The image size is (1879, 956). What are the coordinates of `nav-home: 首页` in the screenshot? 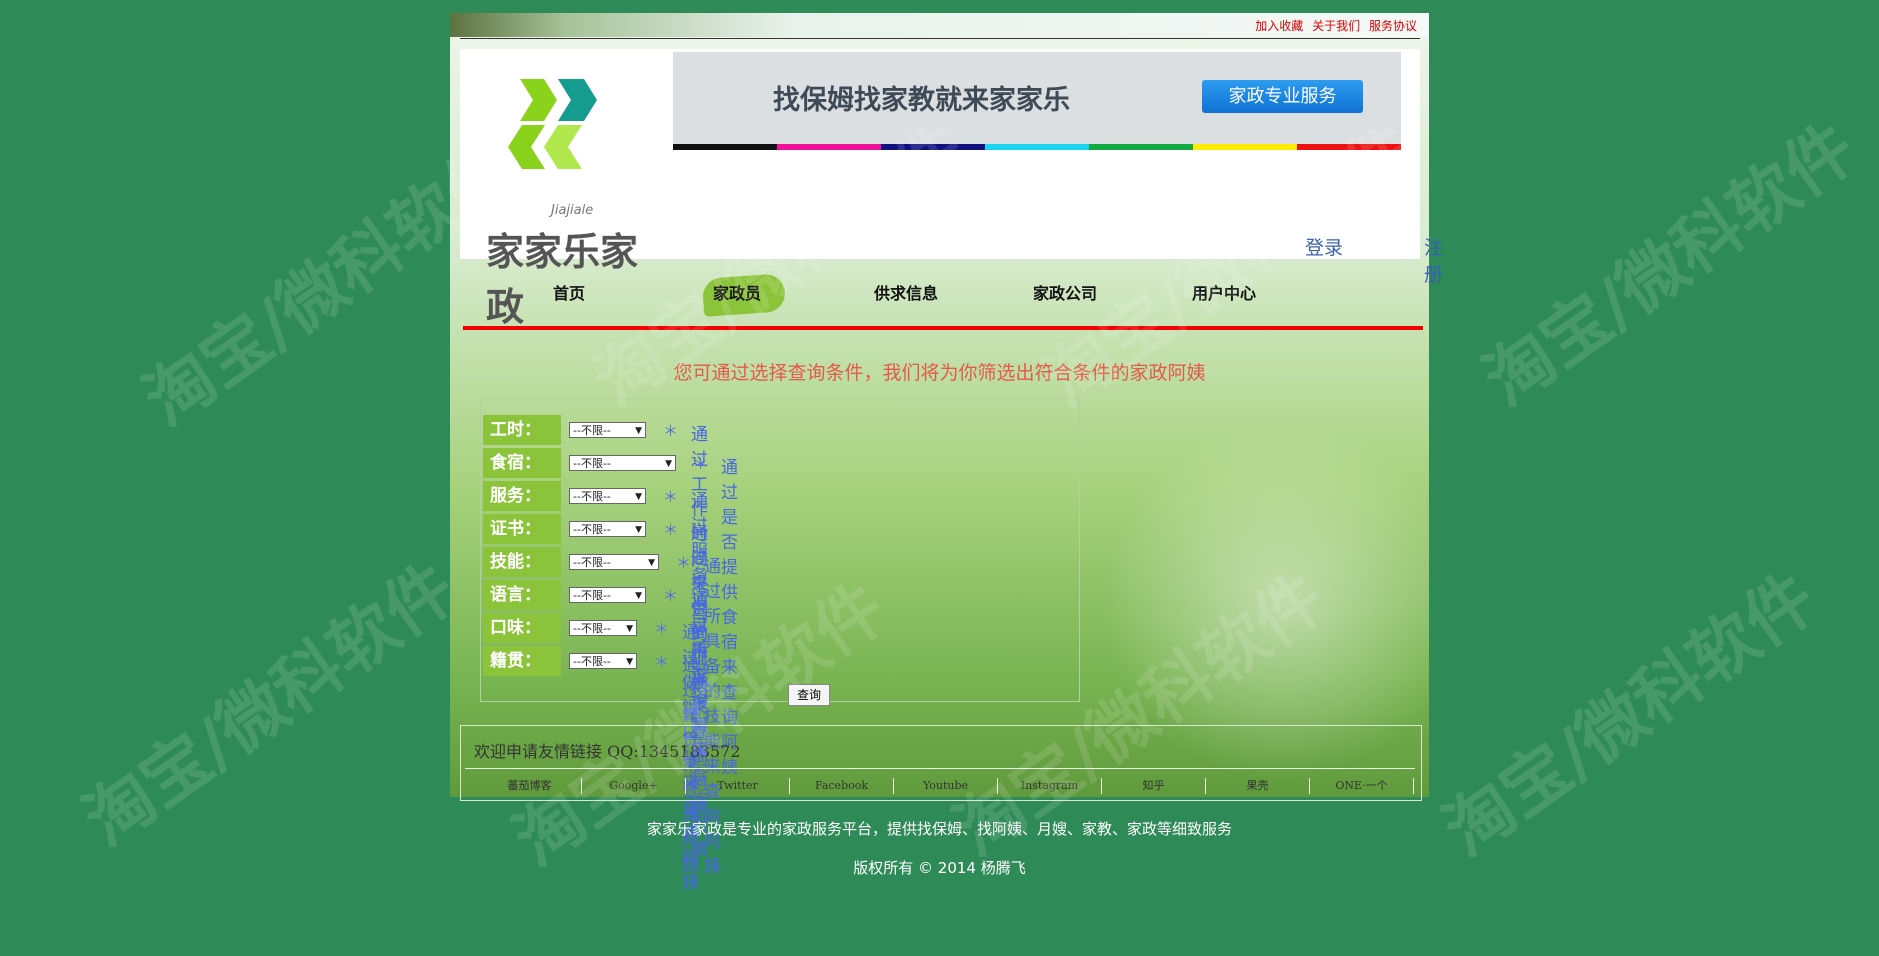 It's located at (569, 292).